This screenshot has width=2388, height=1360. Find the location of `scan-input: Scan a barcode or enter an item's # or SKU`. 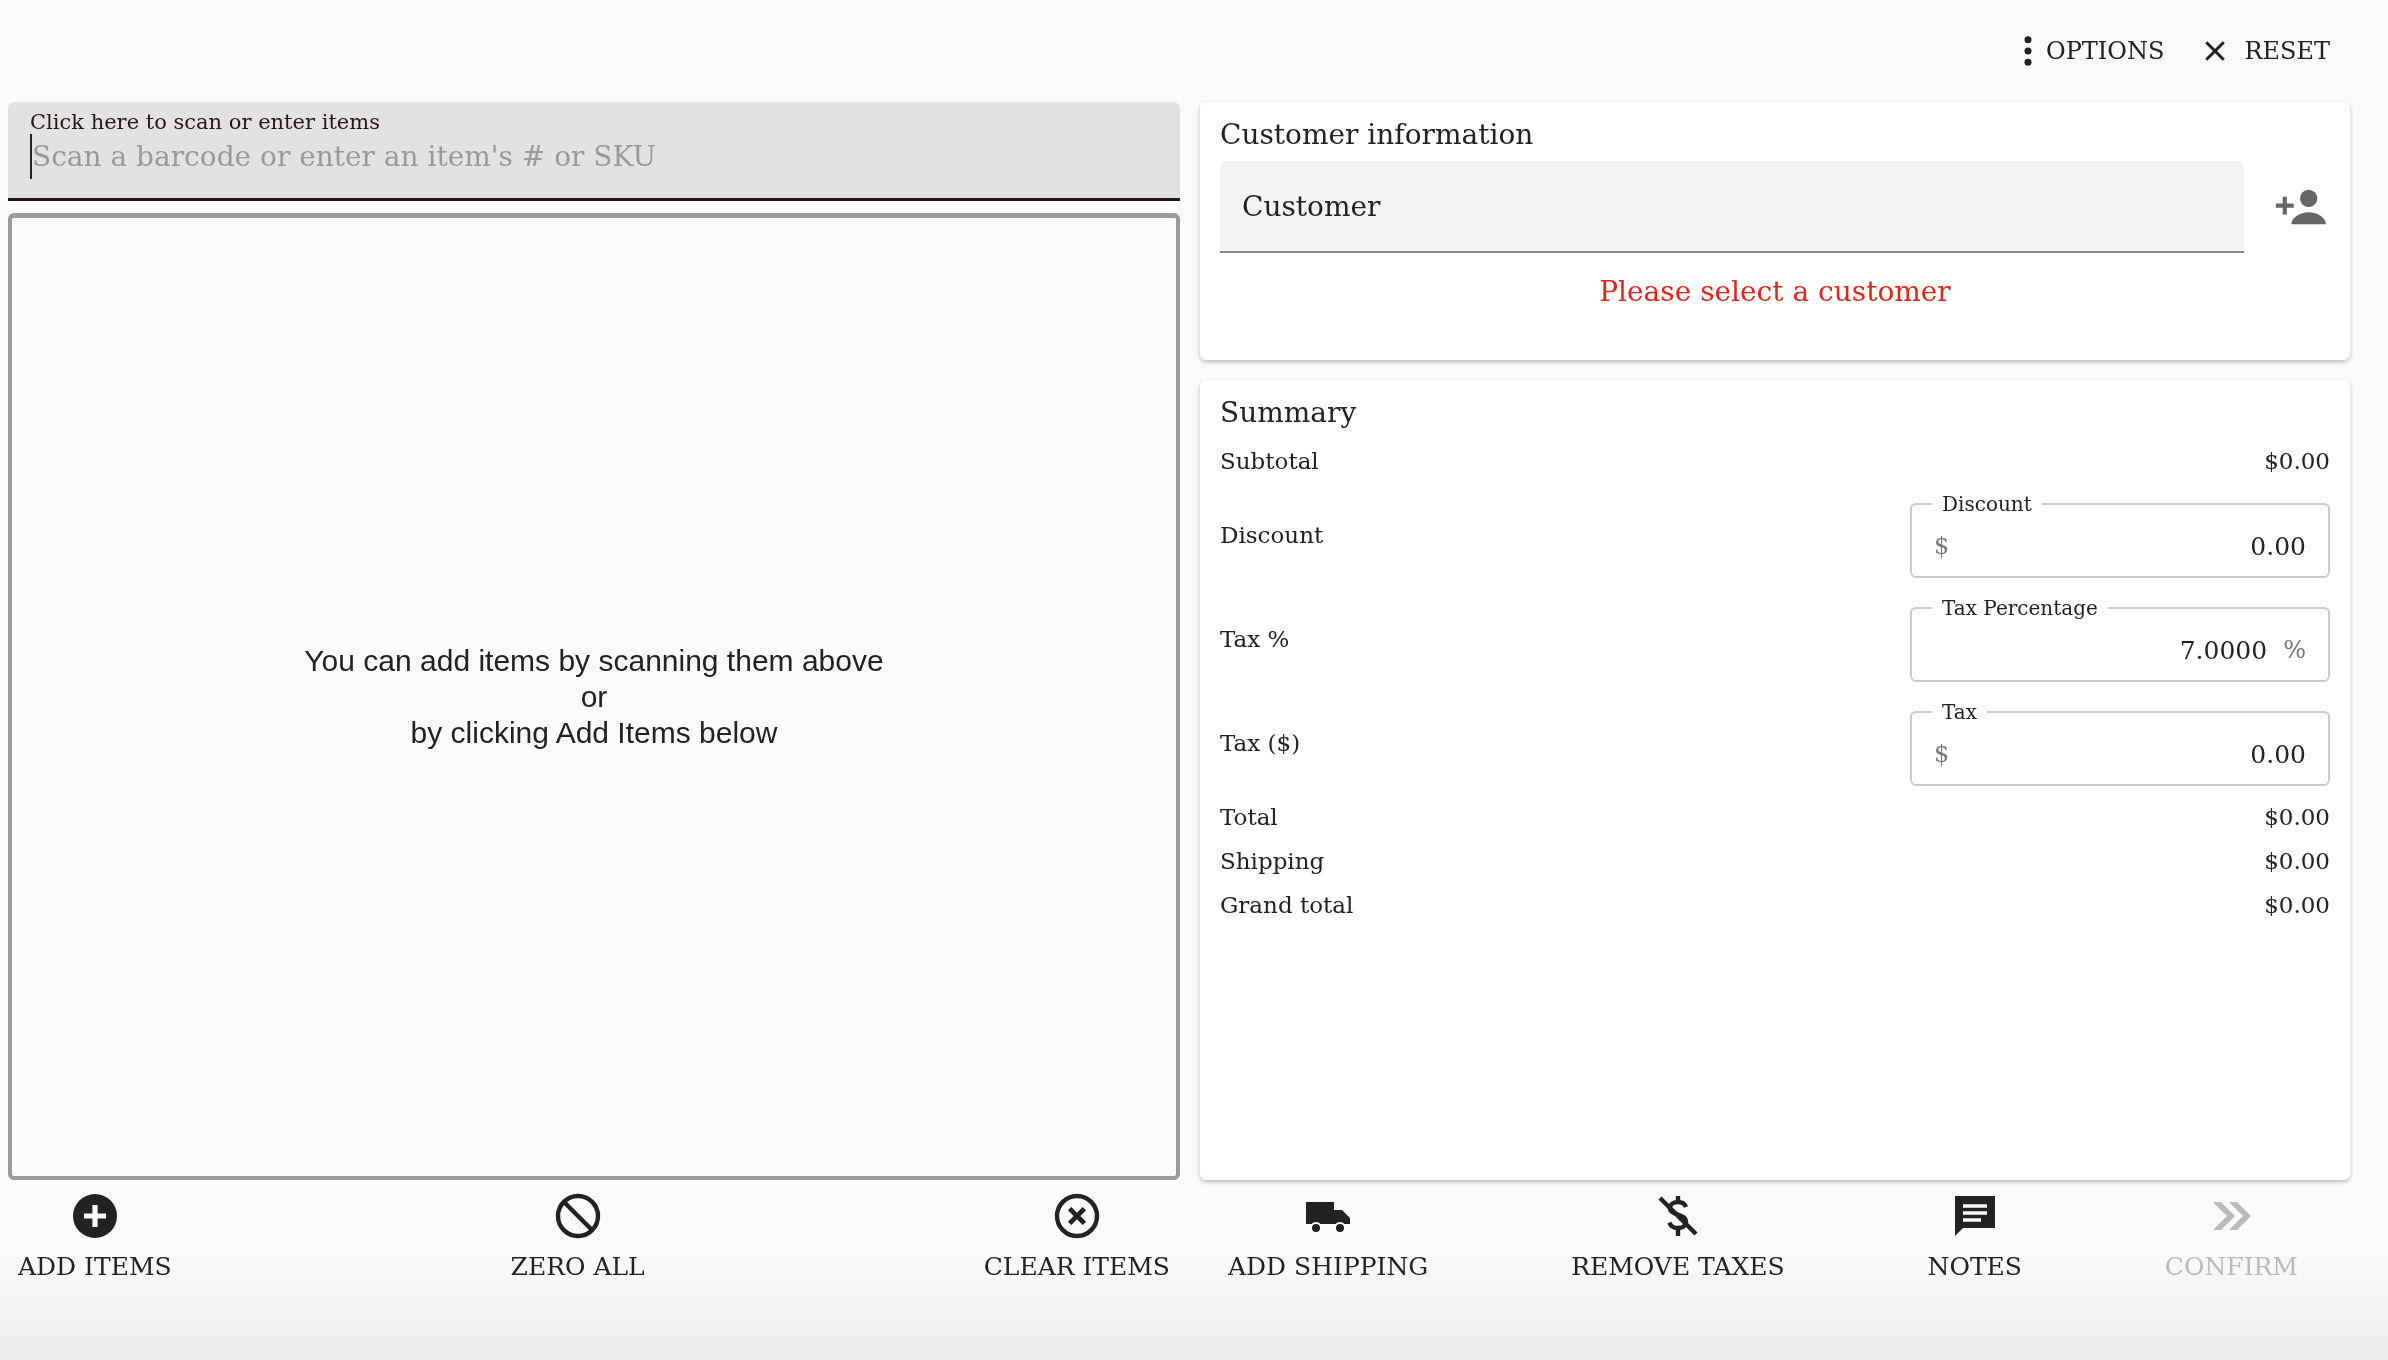

scan-input: Scan a barcode or enter an item's # or SKU is located at coordinates (594, 156).